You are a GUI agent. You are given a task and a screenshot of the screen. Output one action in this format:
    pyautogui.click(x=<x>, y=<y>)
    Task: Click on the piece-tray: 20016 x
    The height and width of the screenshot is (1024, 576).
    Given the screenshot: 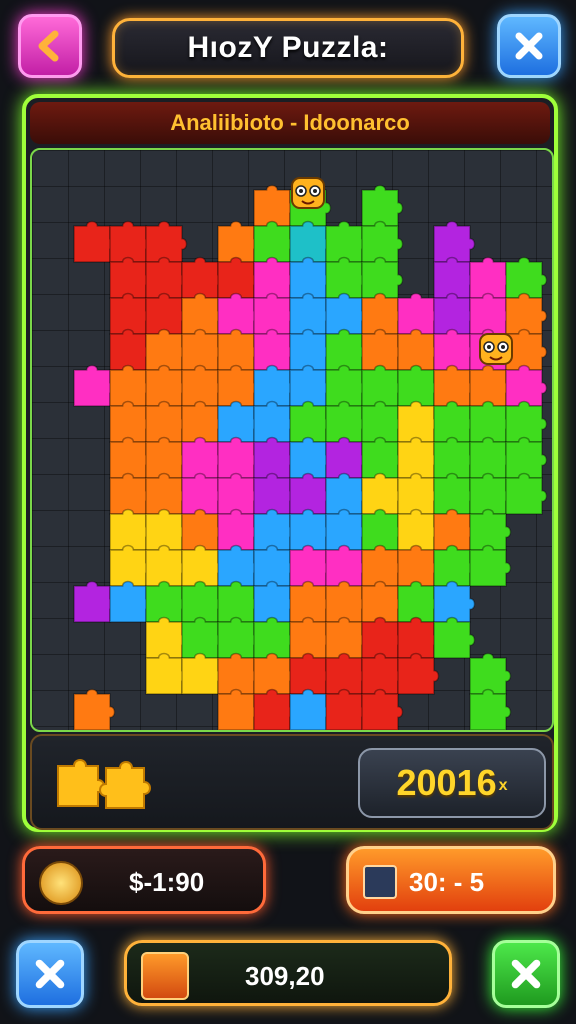 What is the action you would take?
    pyautogui.click(x=292, y=782)
    